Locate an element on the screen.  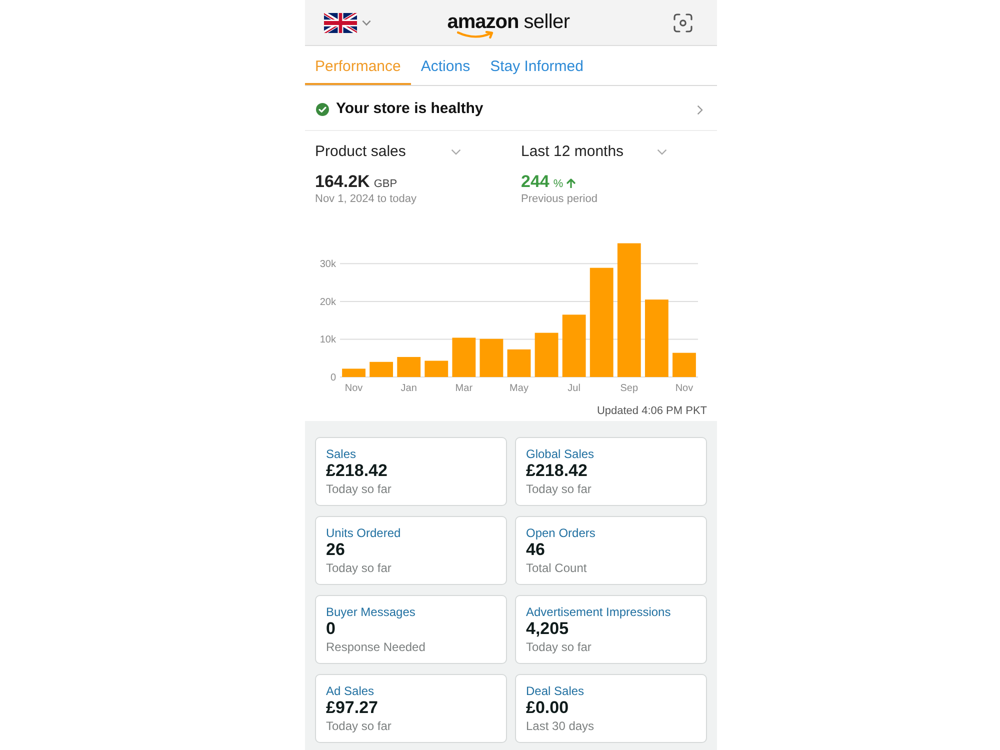
card-value: £0.00 is located at coordinates (547, 708).